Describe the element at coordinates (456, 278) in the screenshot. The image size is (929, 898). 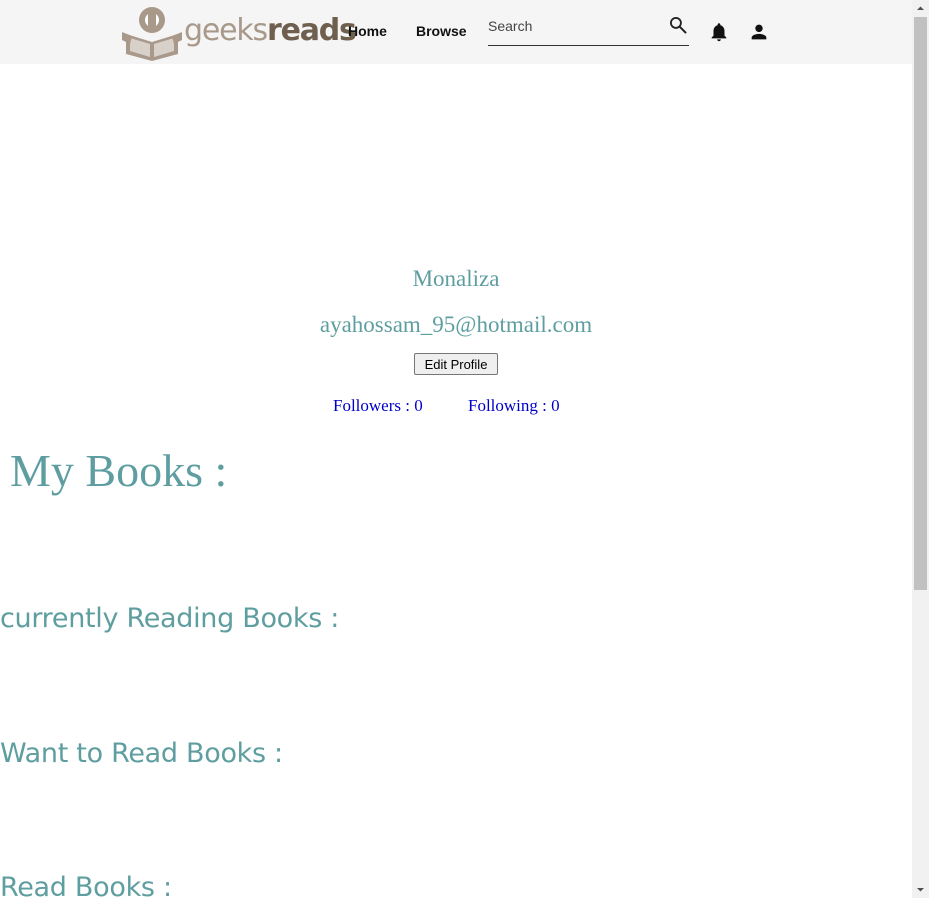
I see `profile-name: Monaliza` at that location.